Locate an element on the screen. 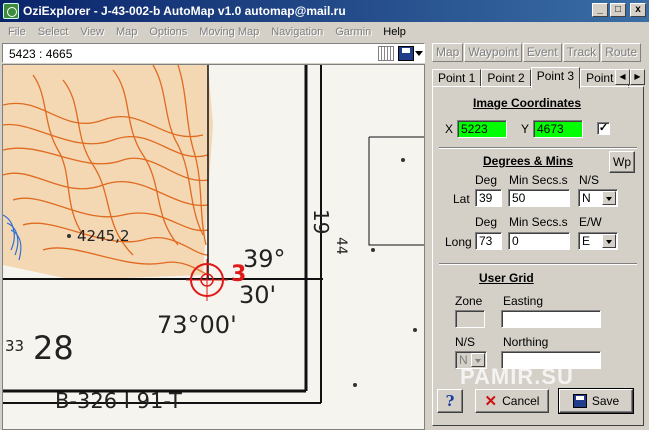  waypoint-button: Wp is located at coordinates (622, 162).